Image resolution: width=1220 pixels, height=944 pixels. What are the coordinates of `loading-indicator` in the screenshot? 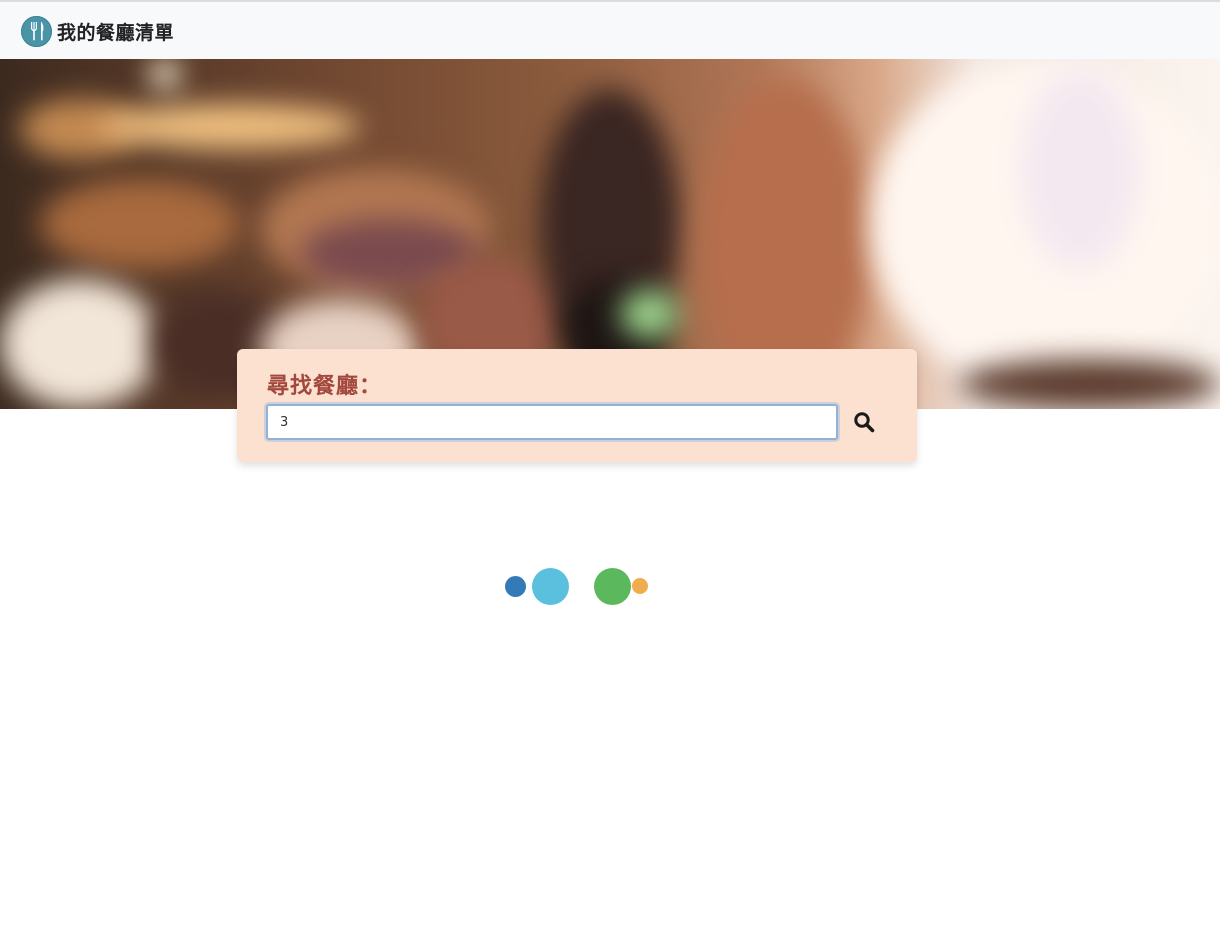 It's located at (580, 587).